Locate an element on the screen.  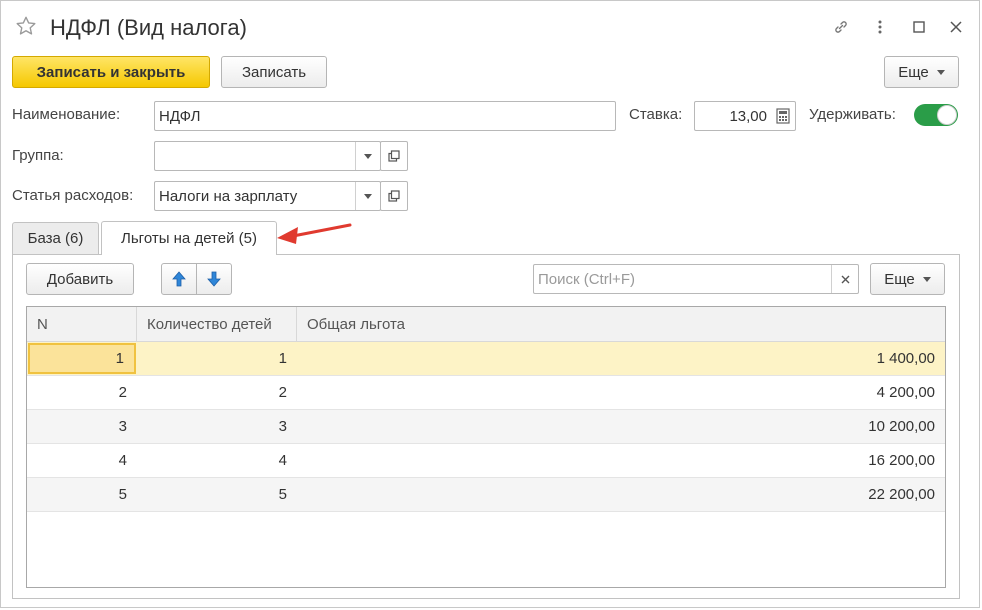
cell-children: 3 is located at coordinates (217, 426).